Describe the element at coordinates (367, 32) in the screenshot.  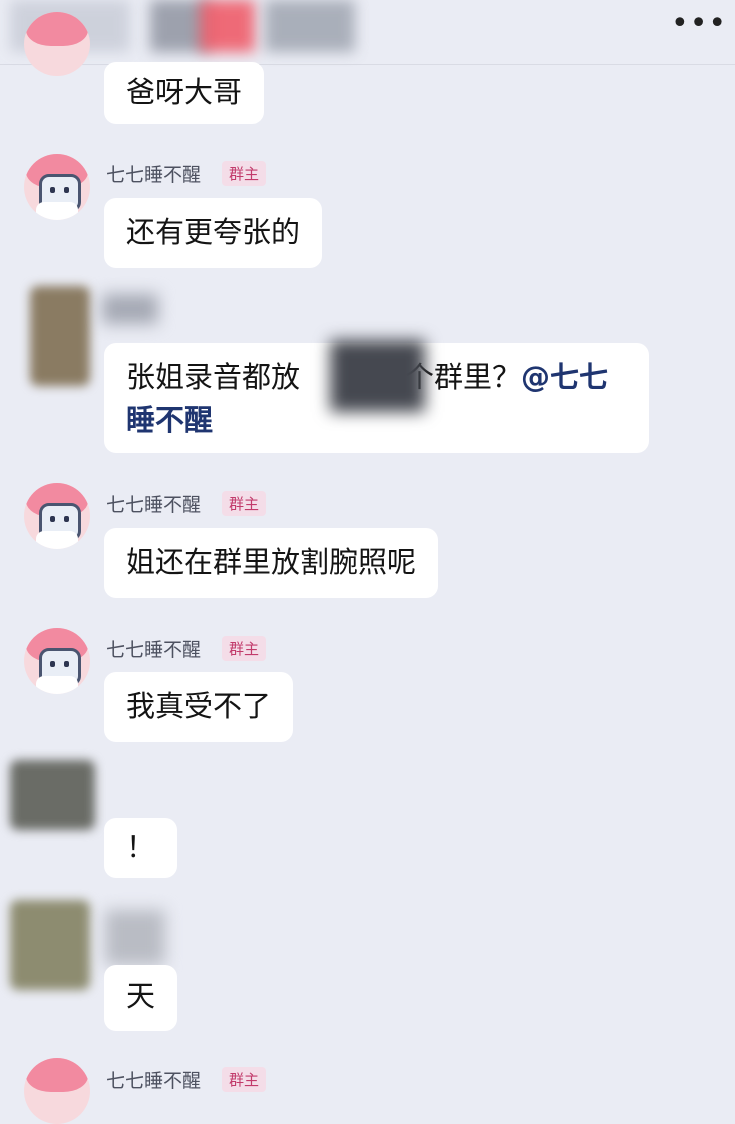
I see `chat-header: •••` at that location.